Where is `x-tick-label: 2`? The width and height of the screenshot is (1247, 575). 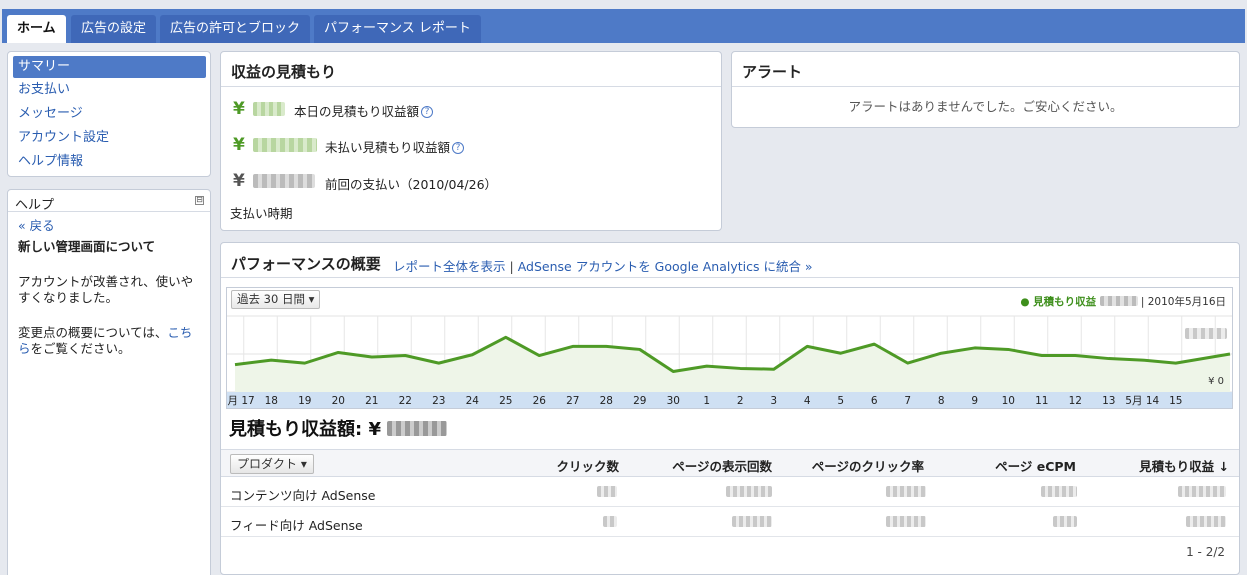 x-tick-label: 2 is located at coordinates (740, 401).